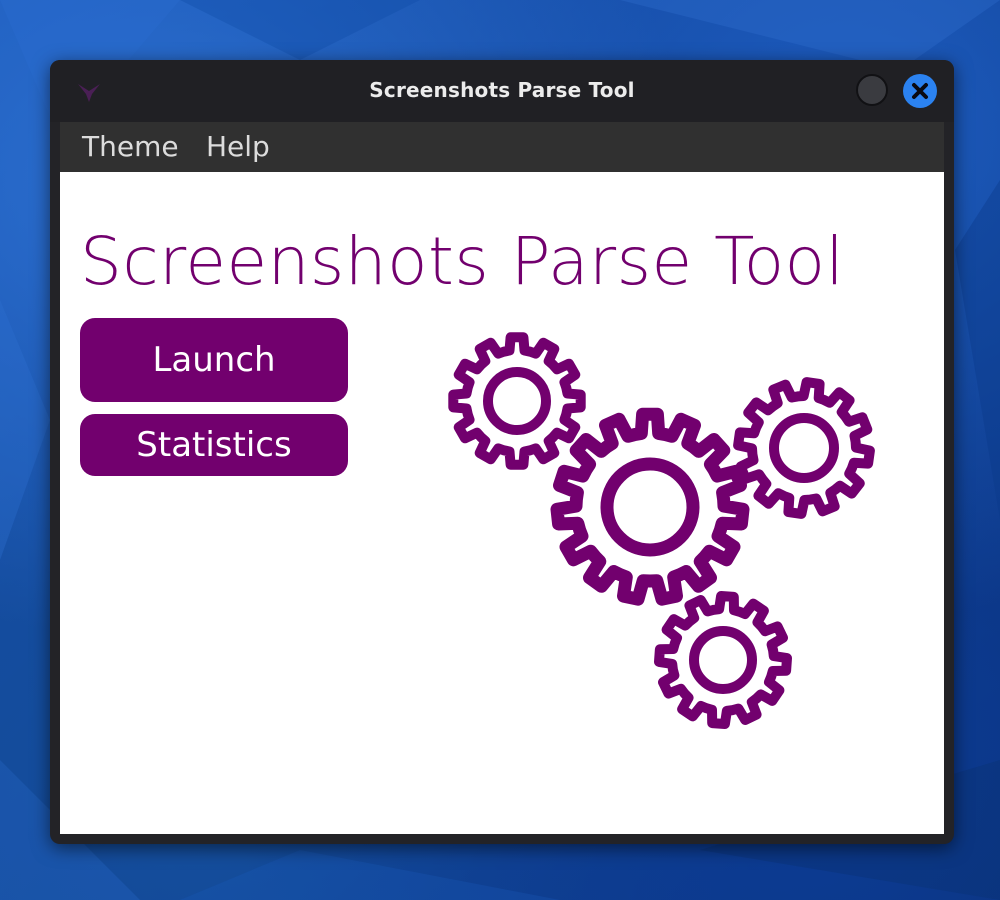  I want to click on gear-4-hole, so click(723, 660).